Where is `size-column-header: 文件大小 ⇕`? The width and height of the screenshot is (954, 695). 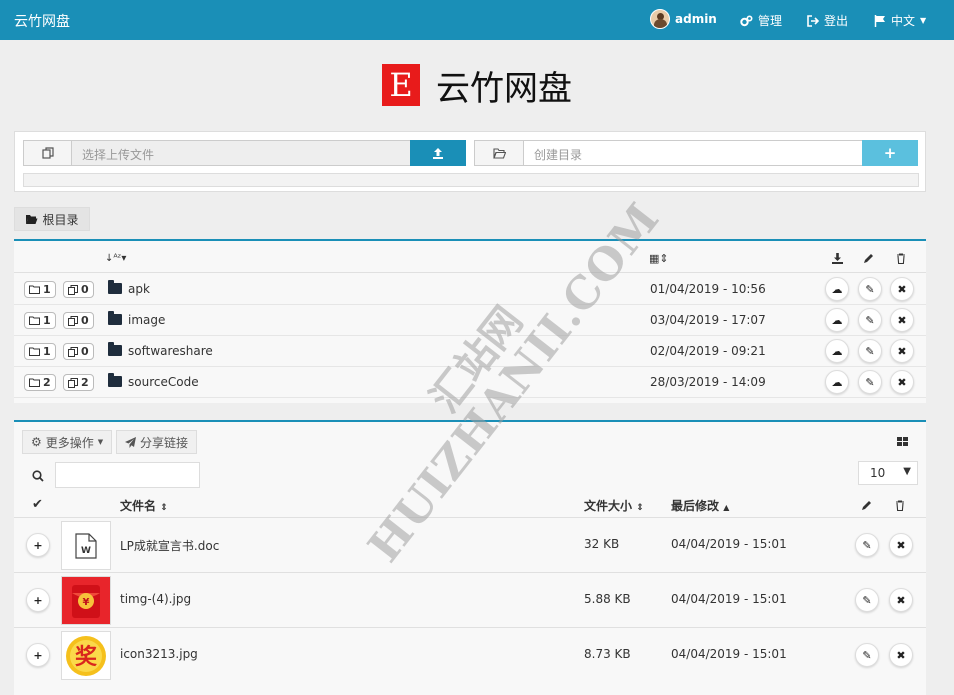 size-column-header: 文件大小 ⇕ is located at coordinates (614, 505).